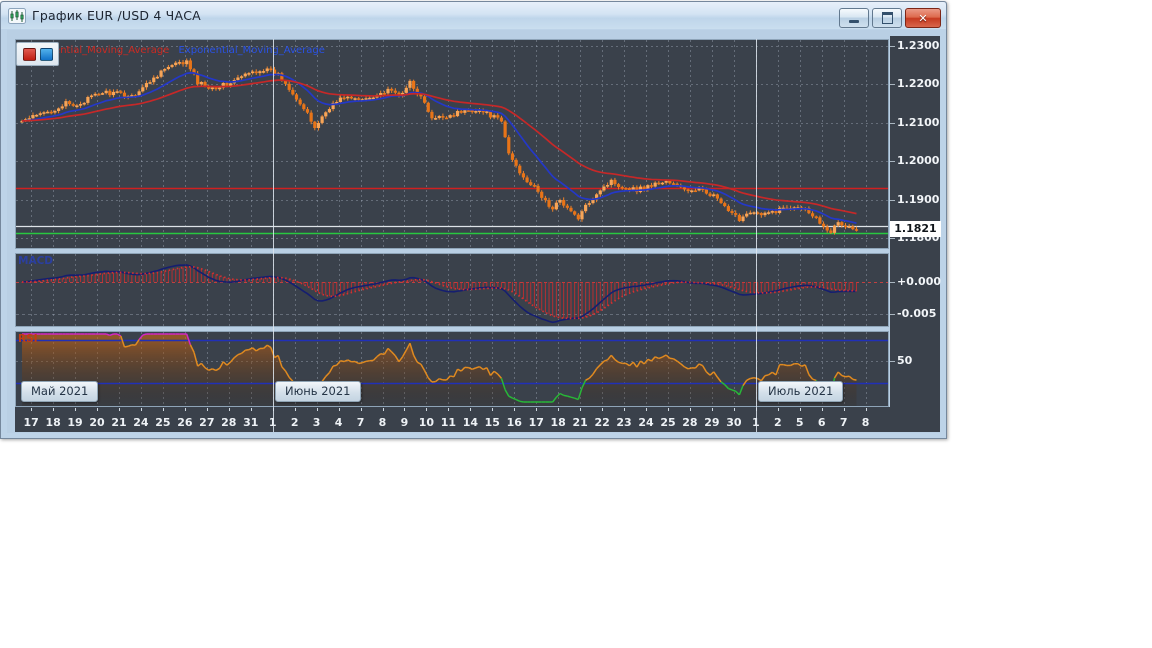 The width and height of the screenshot is (1152, 648). Describe the element at coordinates (448, 422) in the screenshot. I see `time-label: 11` at that location.